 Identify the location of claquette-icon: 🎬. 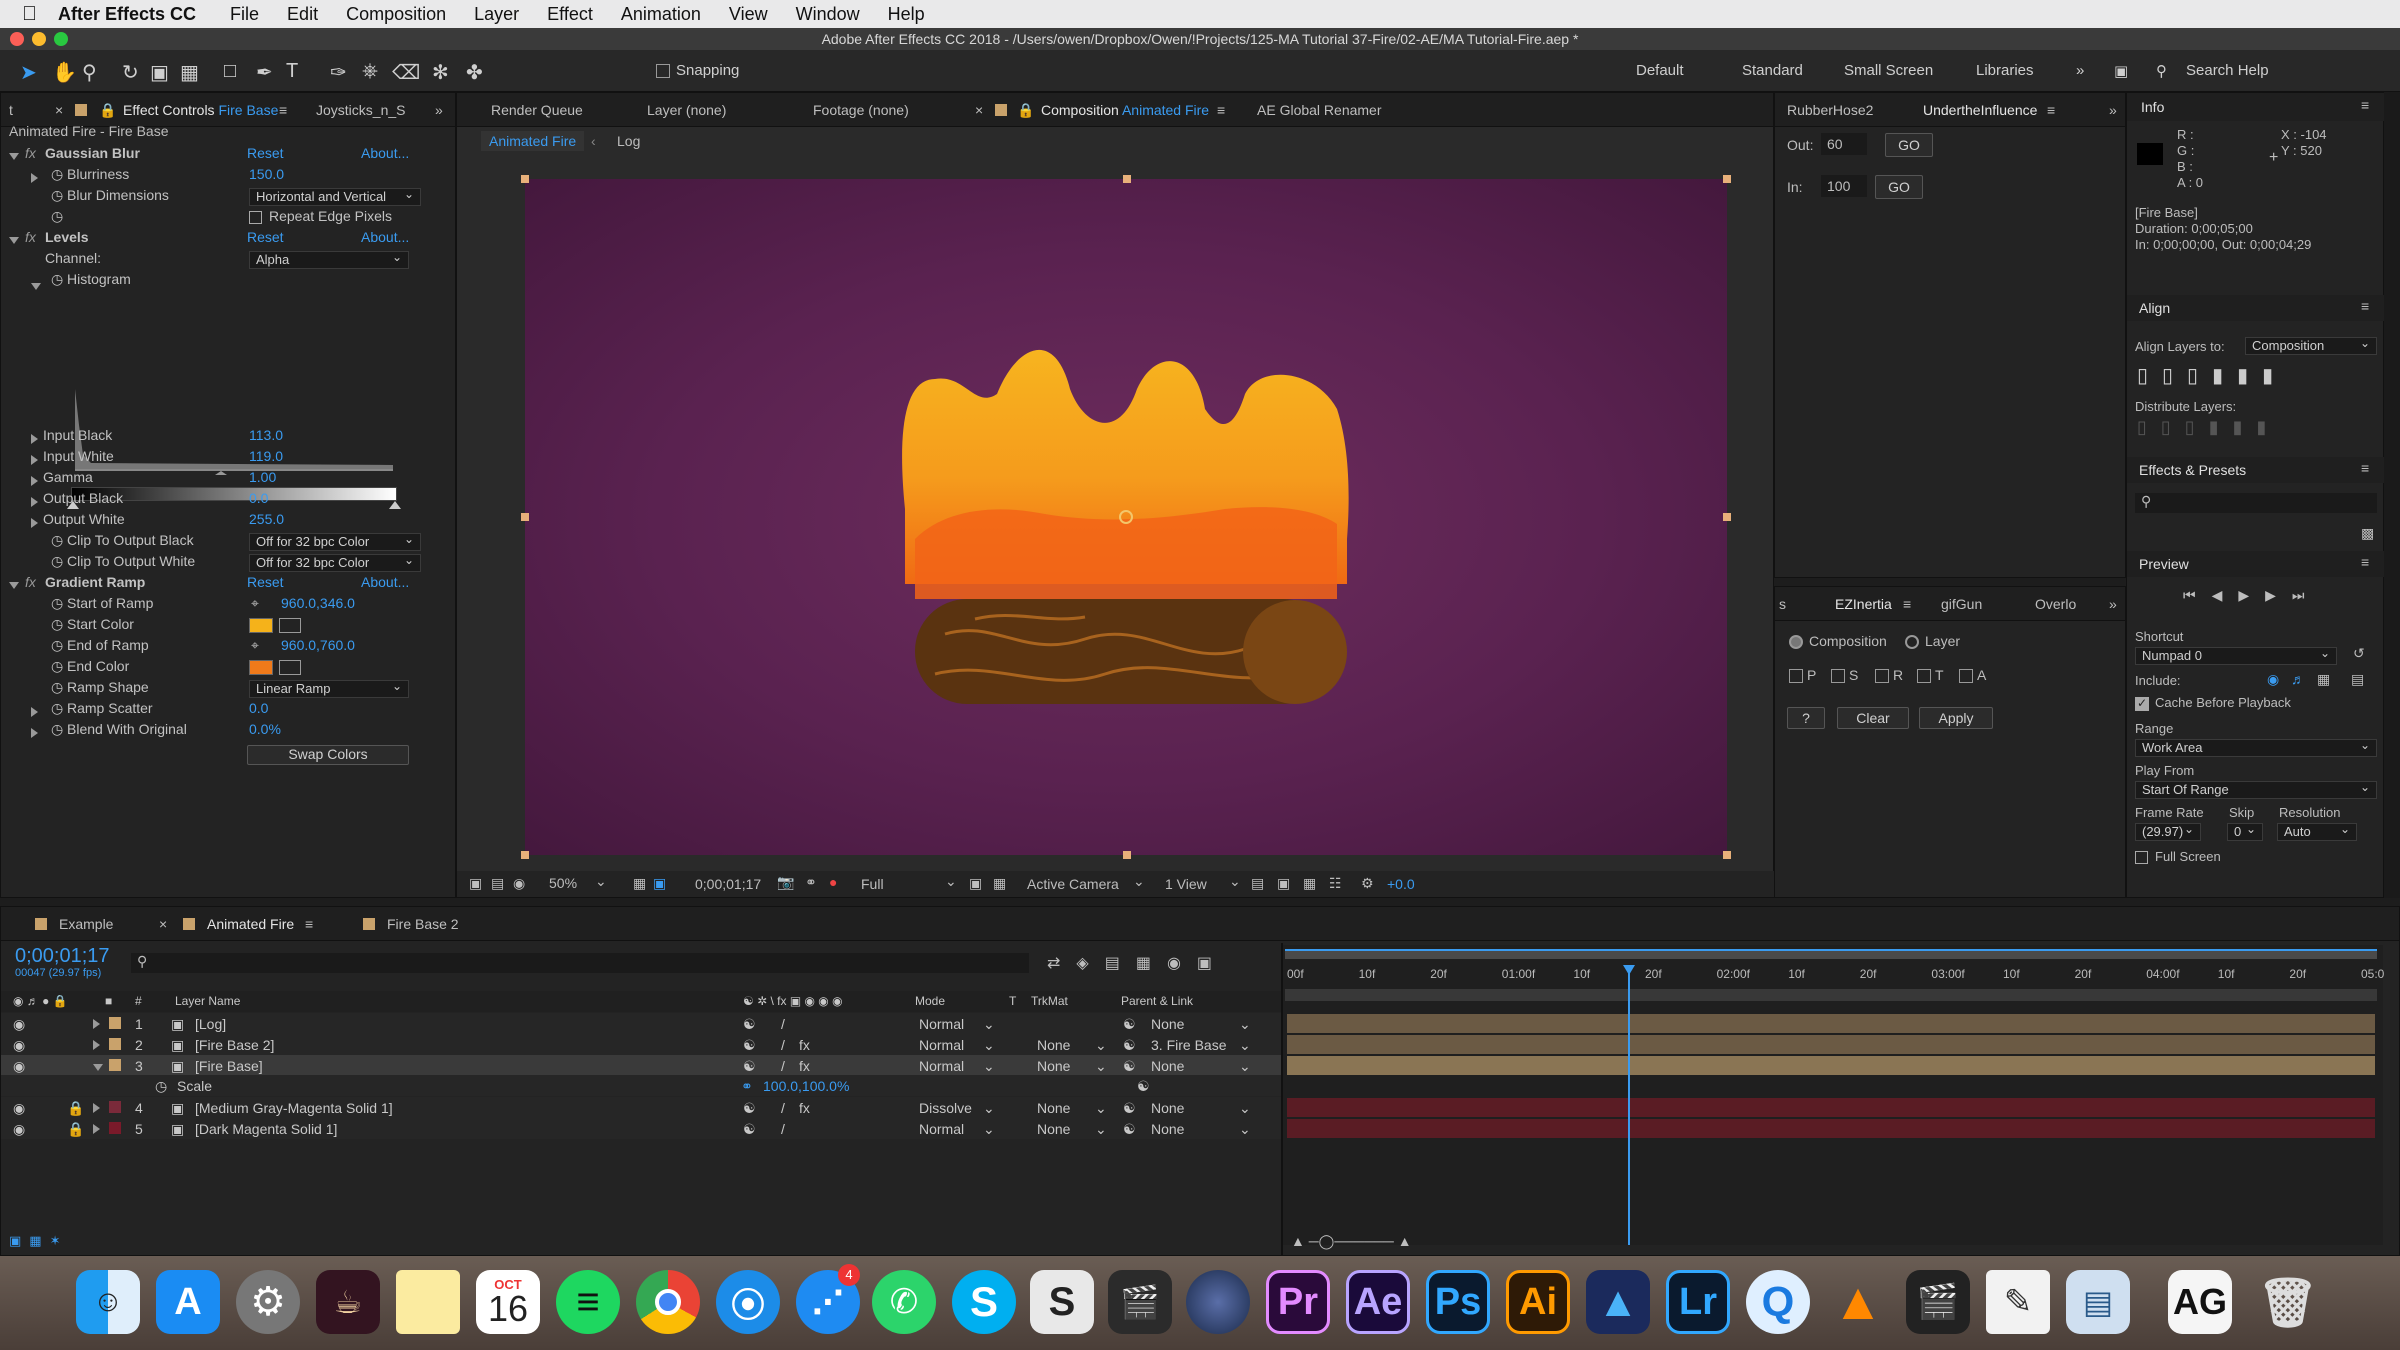
(1938, 1302).